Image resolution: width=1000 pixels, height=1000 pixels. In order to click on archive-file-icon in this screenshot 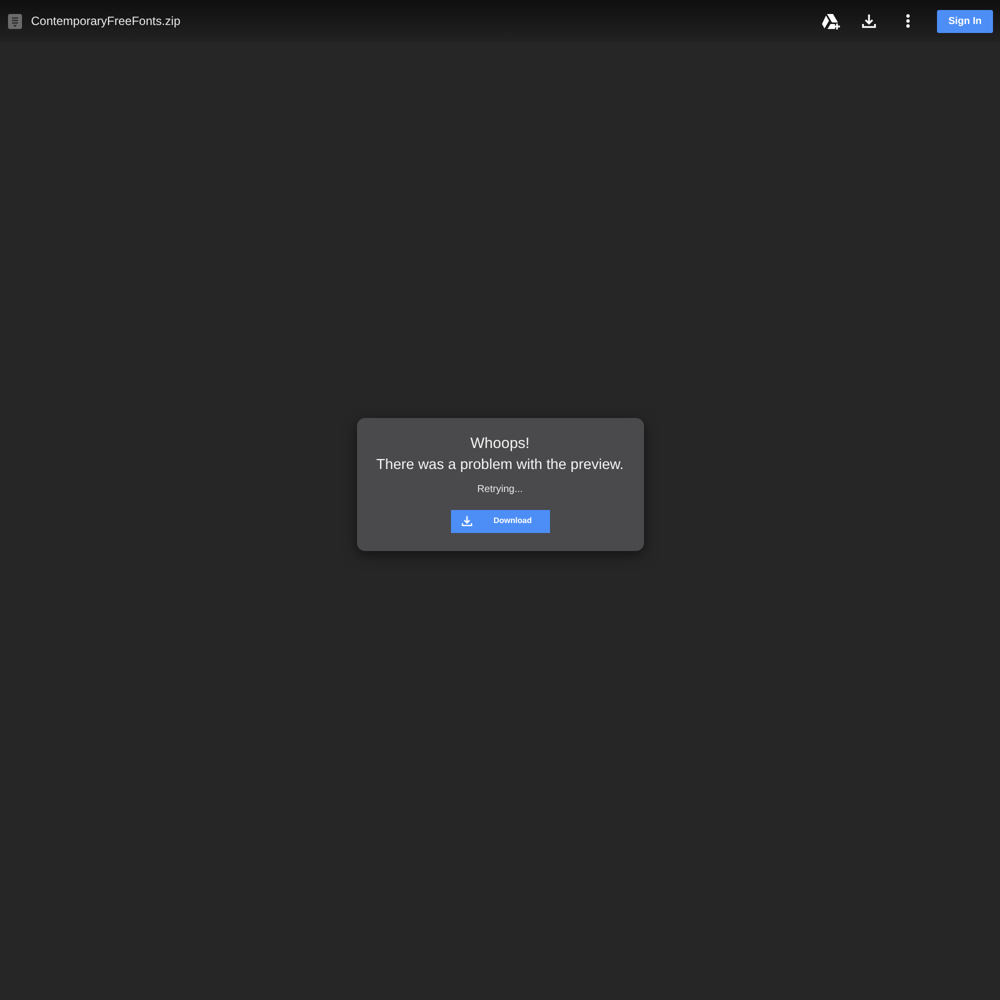, I will do `click(15, 21)`.